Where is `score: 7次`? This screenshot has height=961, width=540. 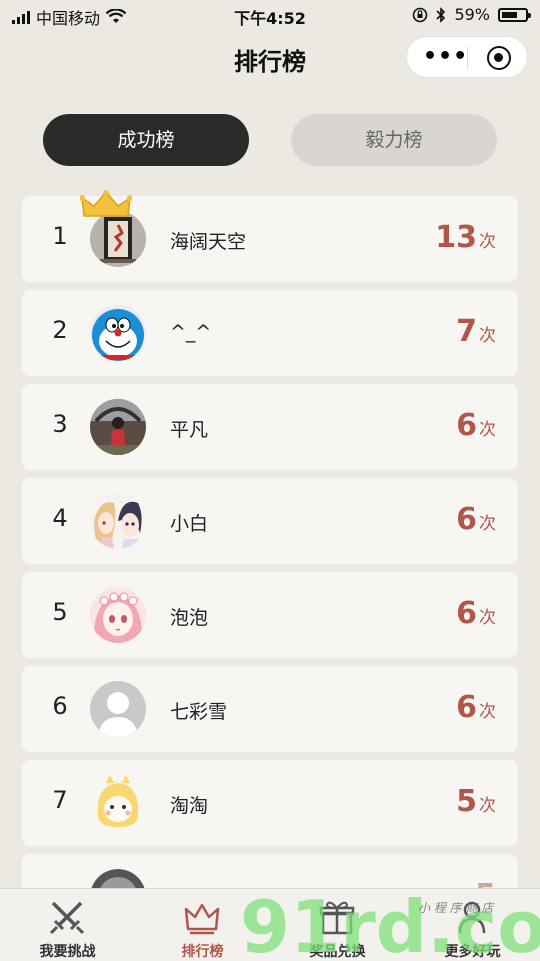 score: 7次 is located at coordinates (476, 331).